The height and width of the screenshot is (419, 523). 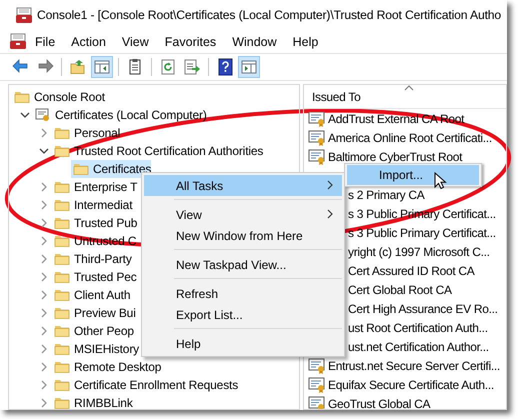 I want to click on tree-item: Preview Bui, so click(x=94, y=313).